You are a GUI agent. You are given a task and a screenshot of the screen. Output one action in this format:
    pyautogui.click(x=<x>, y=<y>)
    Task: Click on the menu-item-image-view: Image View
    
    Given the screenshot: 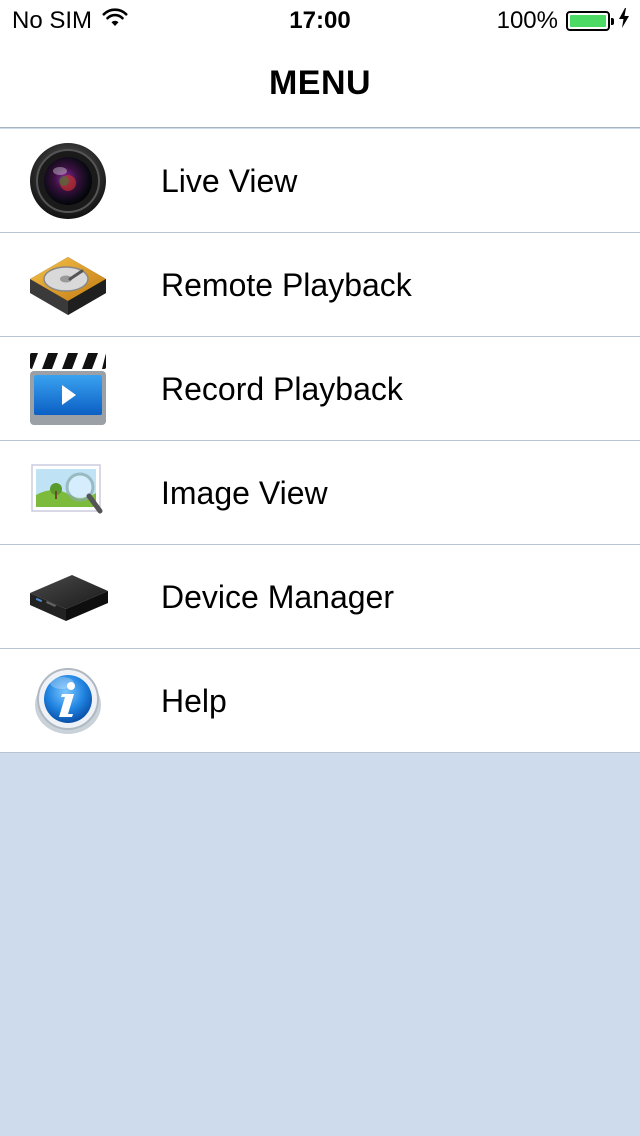 What is the action you would take?
    pyautogui.click(x=320, y=493)
    